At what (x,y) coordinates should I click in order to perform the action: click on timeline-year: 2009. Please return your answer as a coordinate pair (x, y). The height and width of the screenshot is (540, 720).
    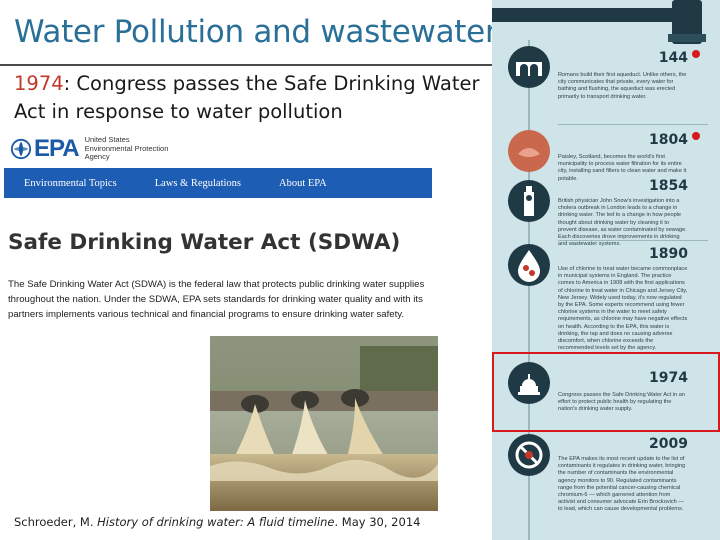
    Looking at the image, I should click on (668, 444).